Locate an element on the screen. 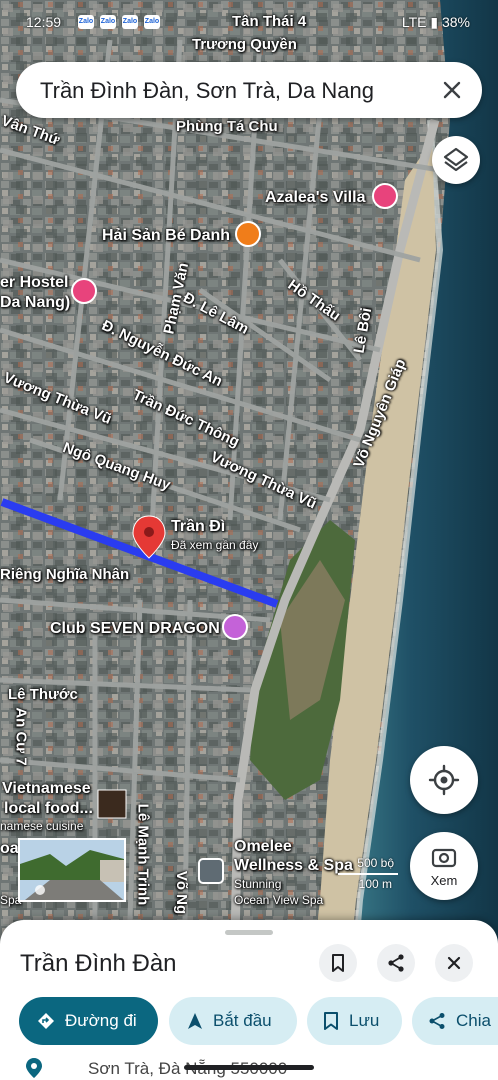 The height and width of the screenshot is (1080, 498). gesture-nav-bar is located at coordinates (249, 1067).